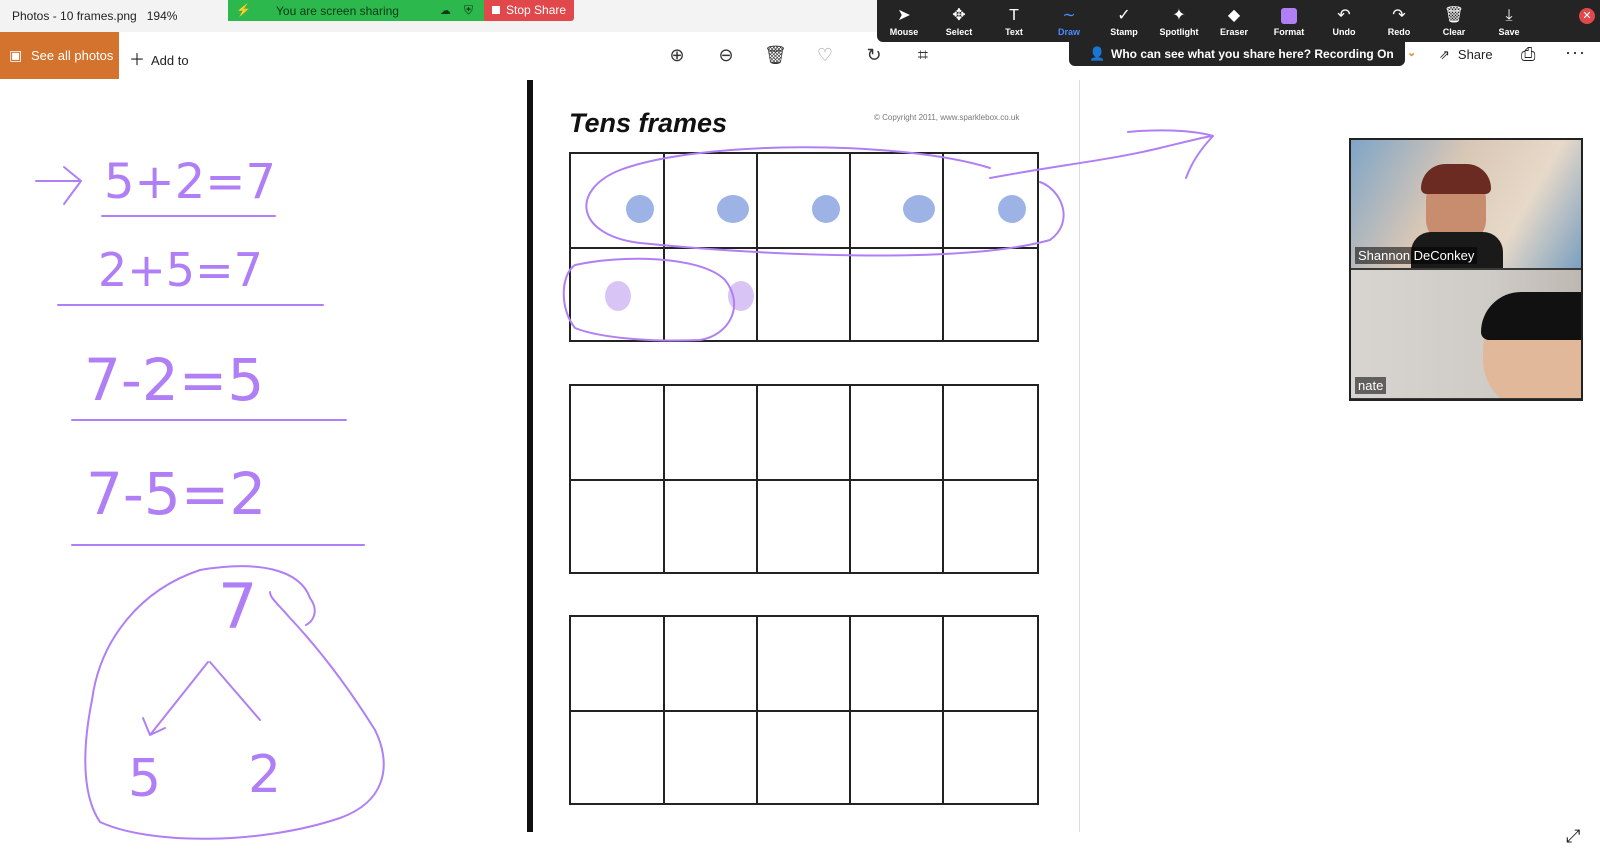  Describe the element at coordinates (176, 494) in the screenshot. I see `ink-eq-4: 7-5=2` at that location.